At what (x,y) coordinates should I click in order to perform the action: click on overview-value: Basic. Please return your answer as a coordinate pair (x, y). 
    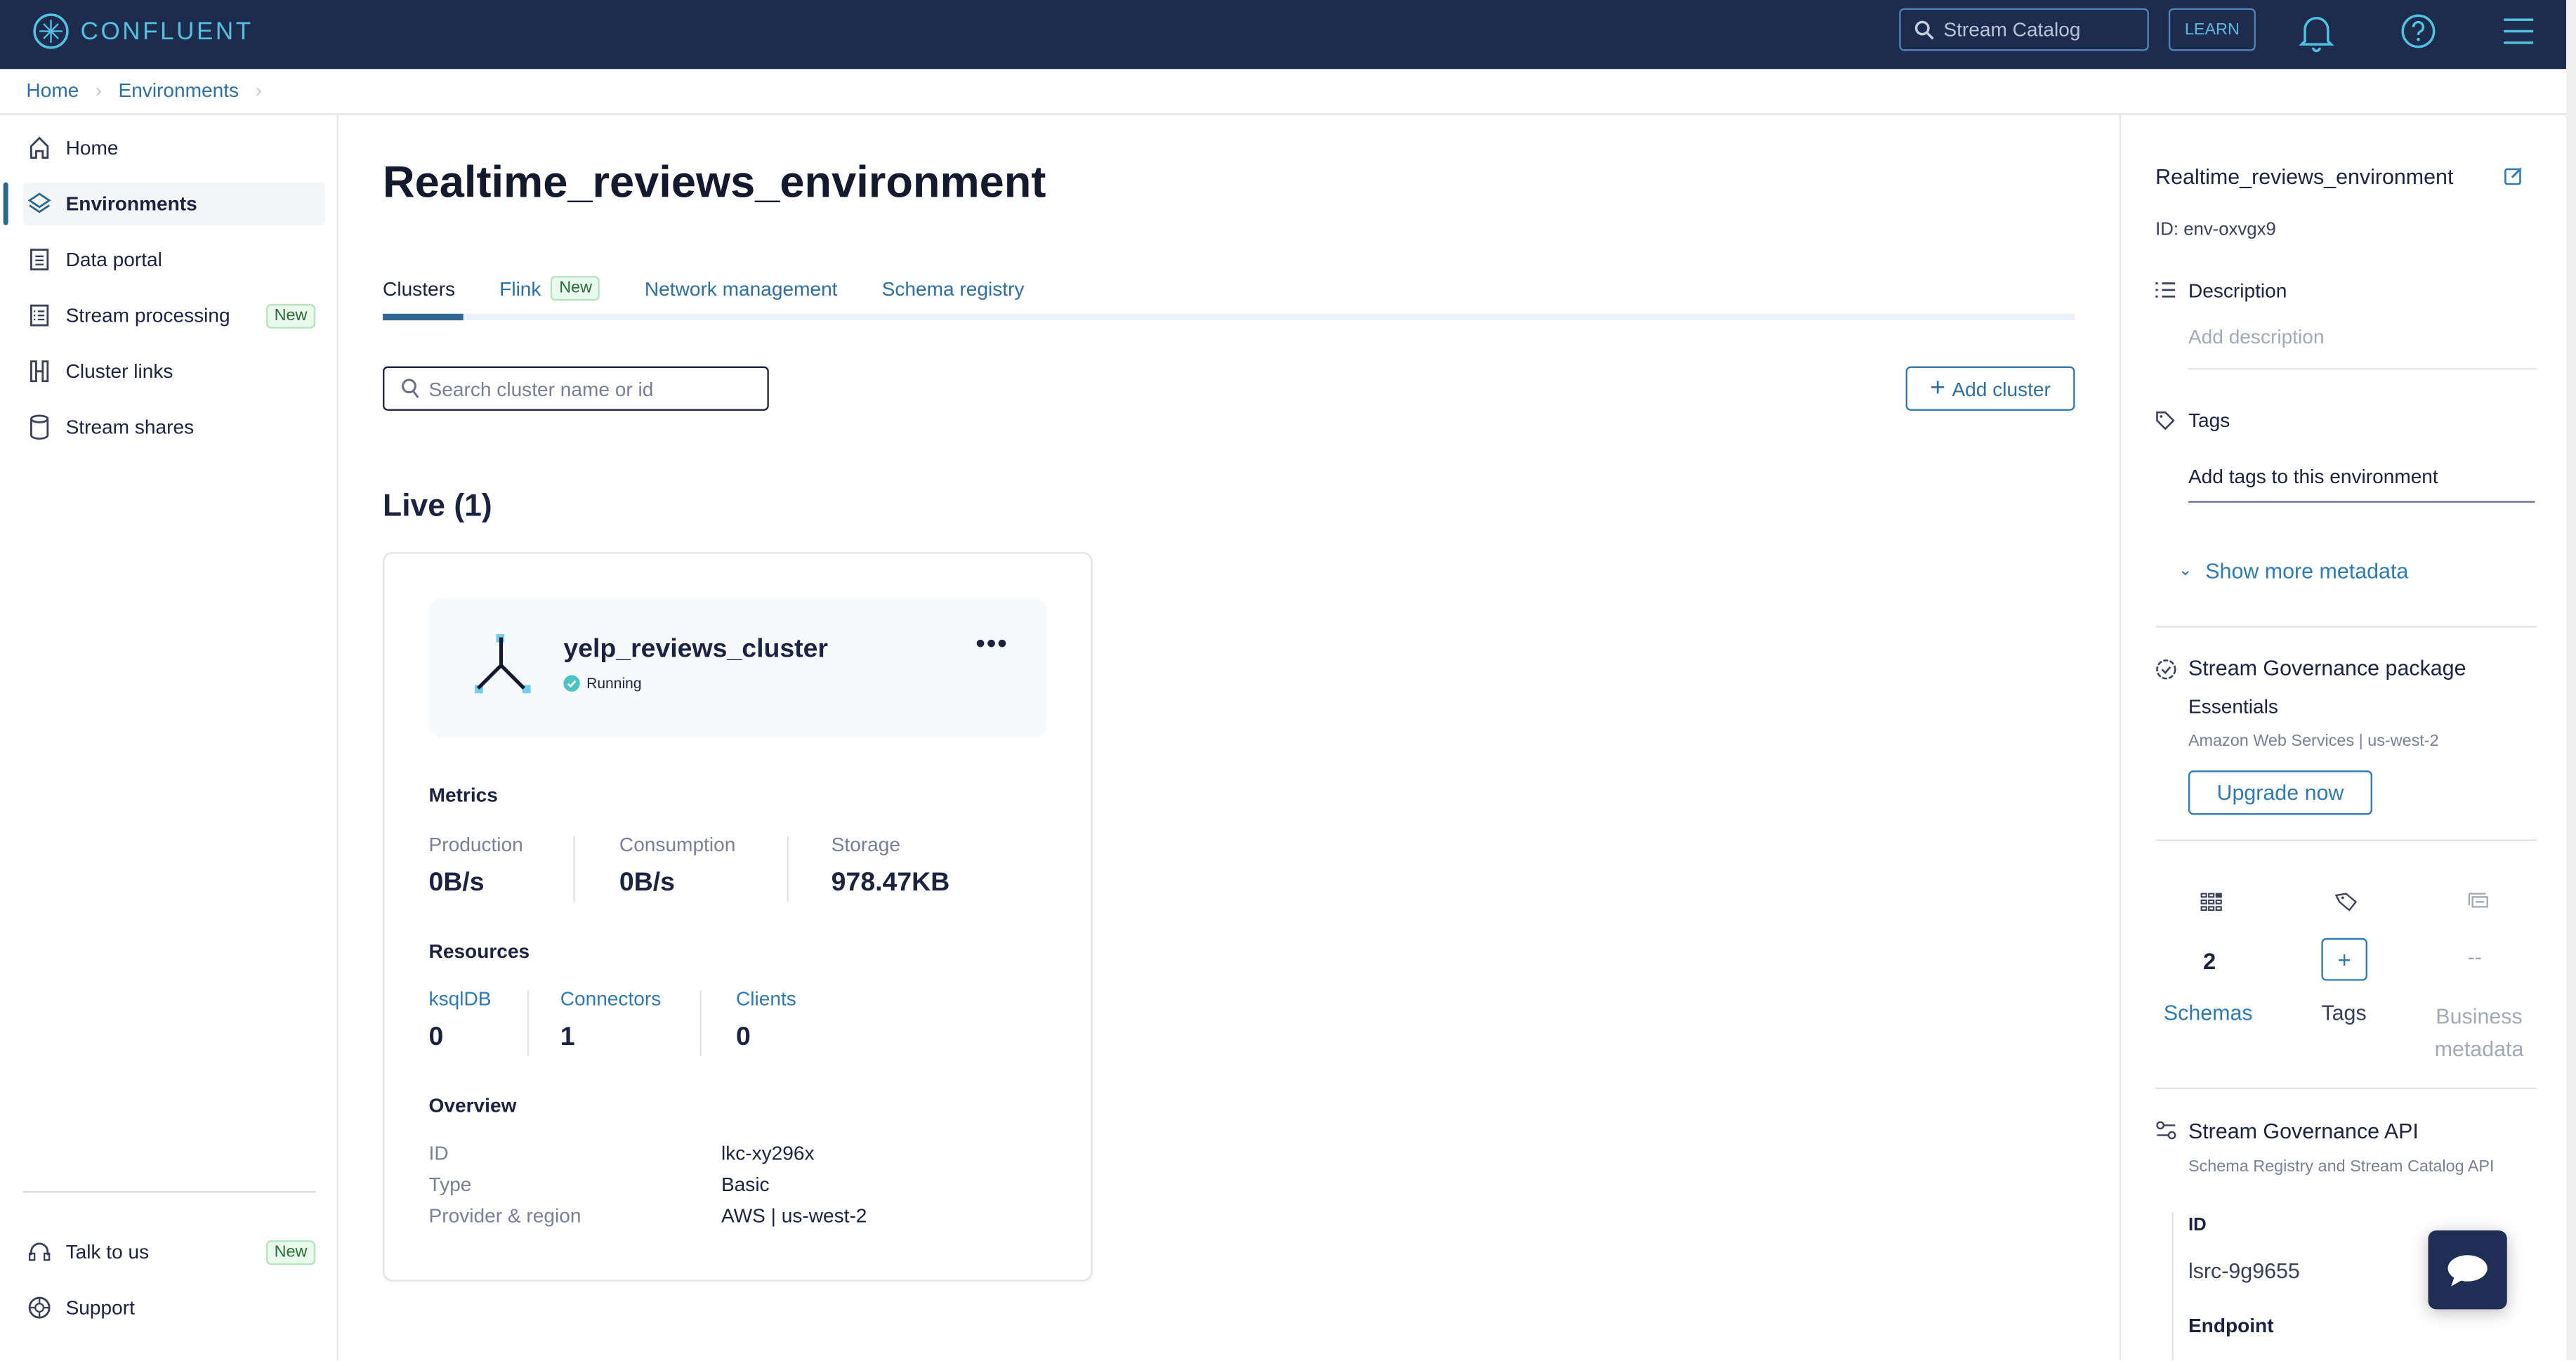
    Looking at the image, I should click on (745, 1185).